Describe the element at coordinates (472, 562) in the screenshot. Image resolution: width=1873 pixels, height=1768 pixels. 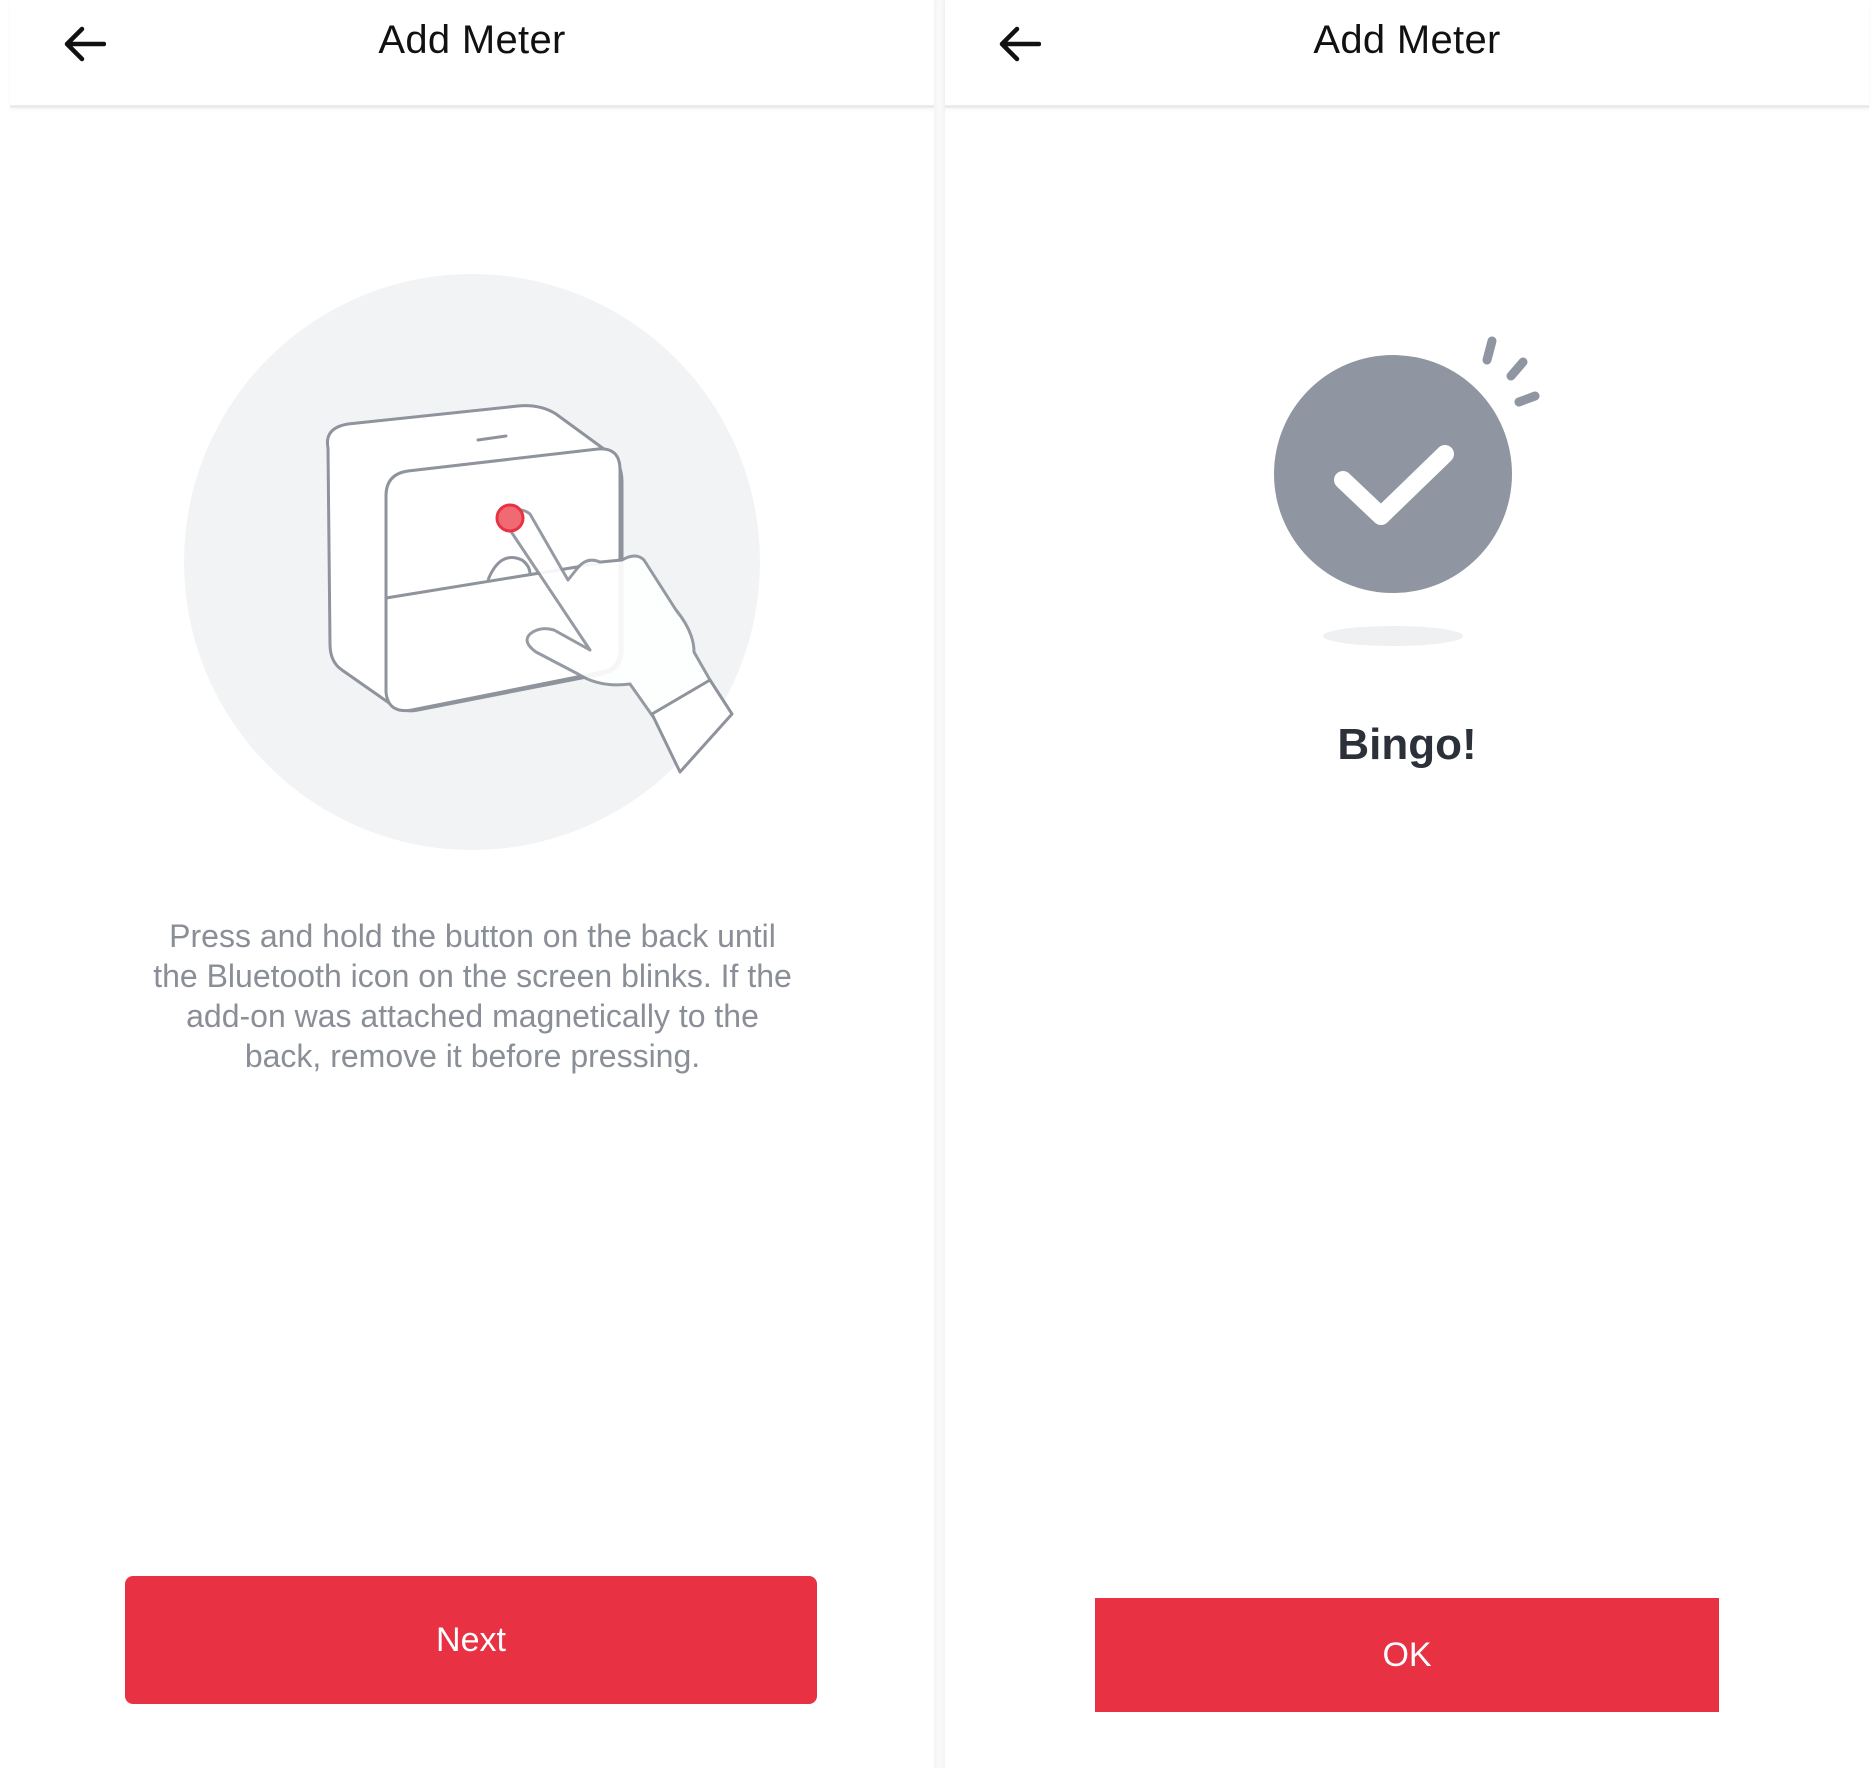
I see `device-press-button-illustration` at that location.